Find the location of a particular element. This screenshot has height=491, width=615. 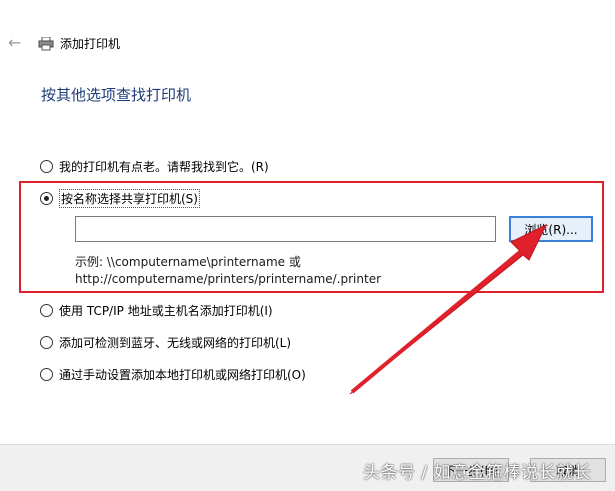

page-heading: 按其他选项查找打印机 is located at coordinates (116, 95).